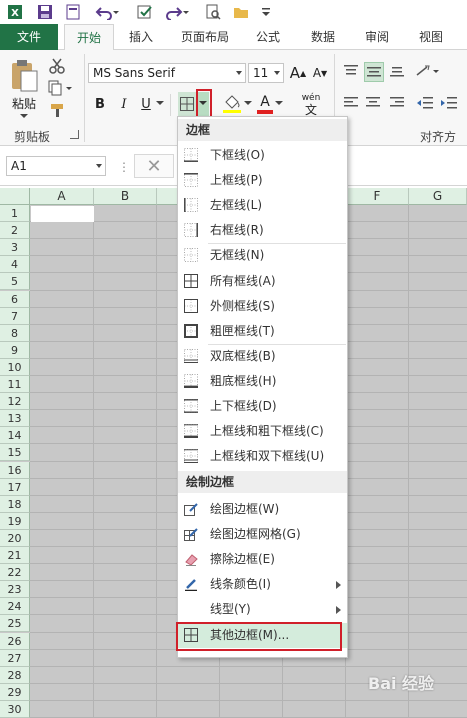  Describe the element at coordinates (268, 37) in the screenshot. I see `tab-formulas: 公式` at that location.